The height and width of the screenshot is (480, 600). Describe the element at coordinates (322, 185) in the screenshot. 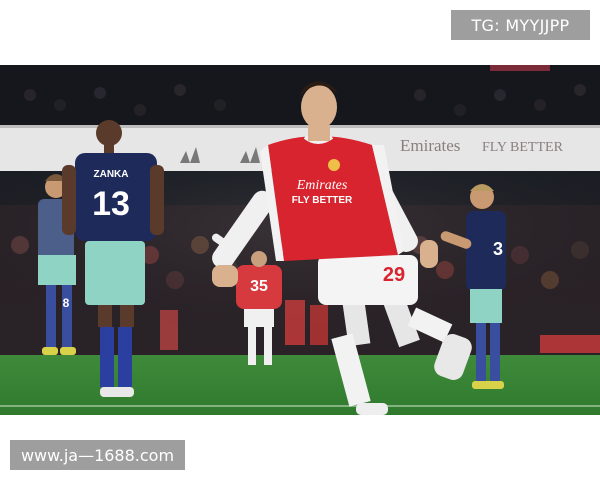

I see `main-player-sponsor-line1: Emirates` at that location.